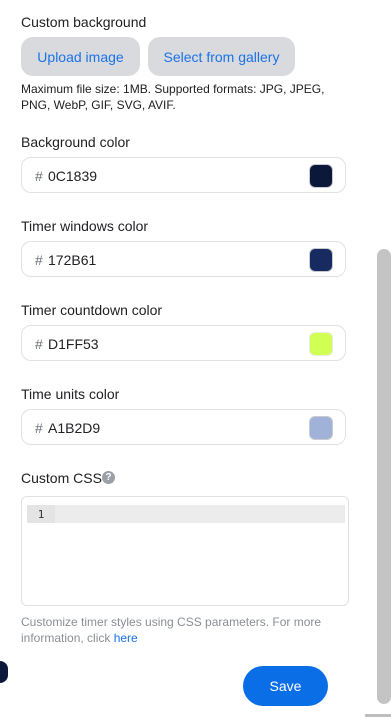 Image resolution: width=391 pixels, height=717 pixels. I want to click on timer-countdown-color-swatch, so click(321, 344).